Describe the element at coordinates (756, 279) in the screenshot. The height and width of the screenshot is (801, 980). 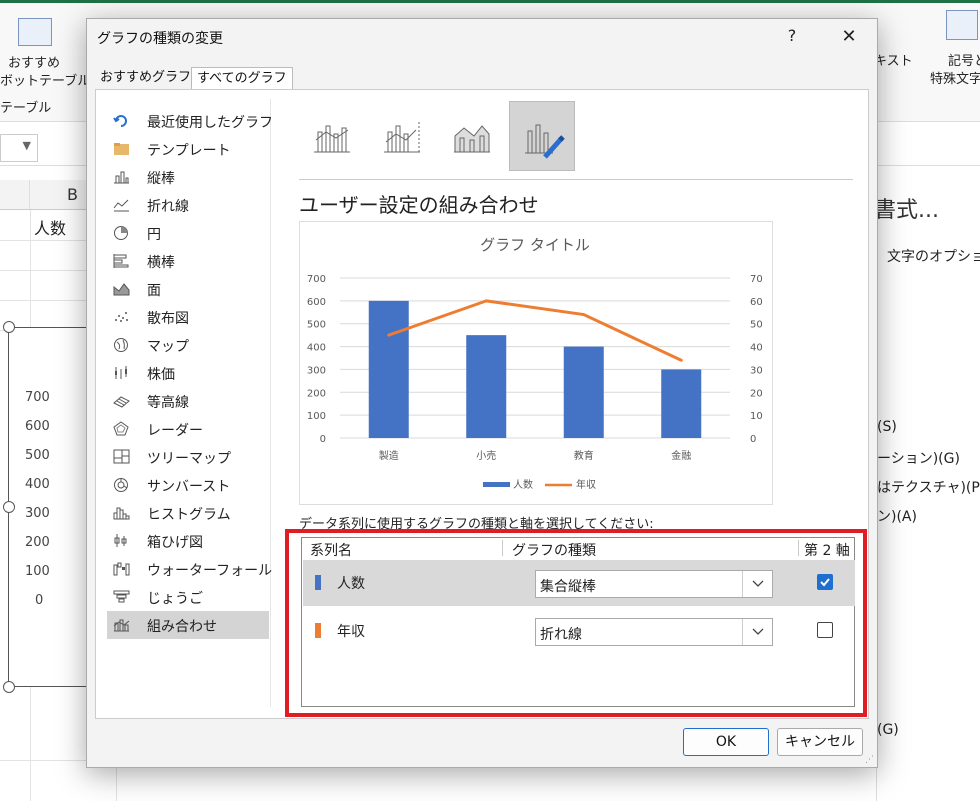
I see `y2-axis-tick-label: 70` at that location.